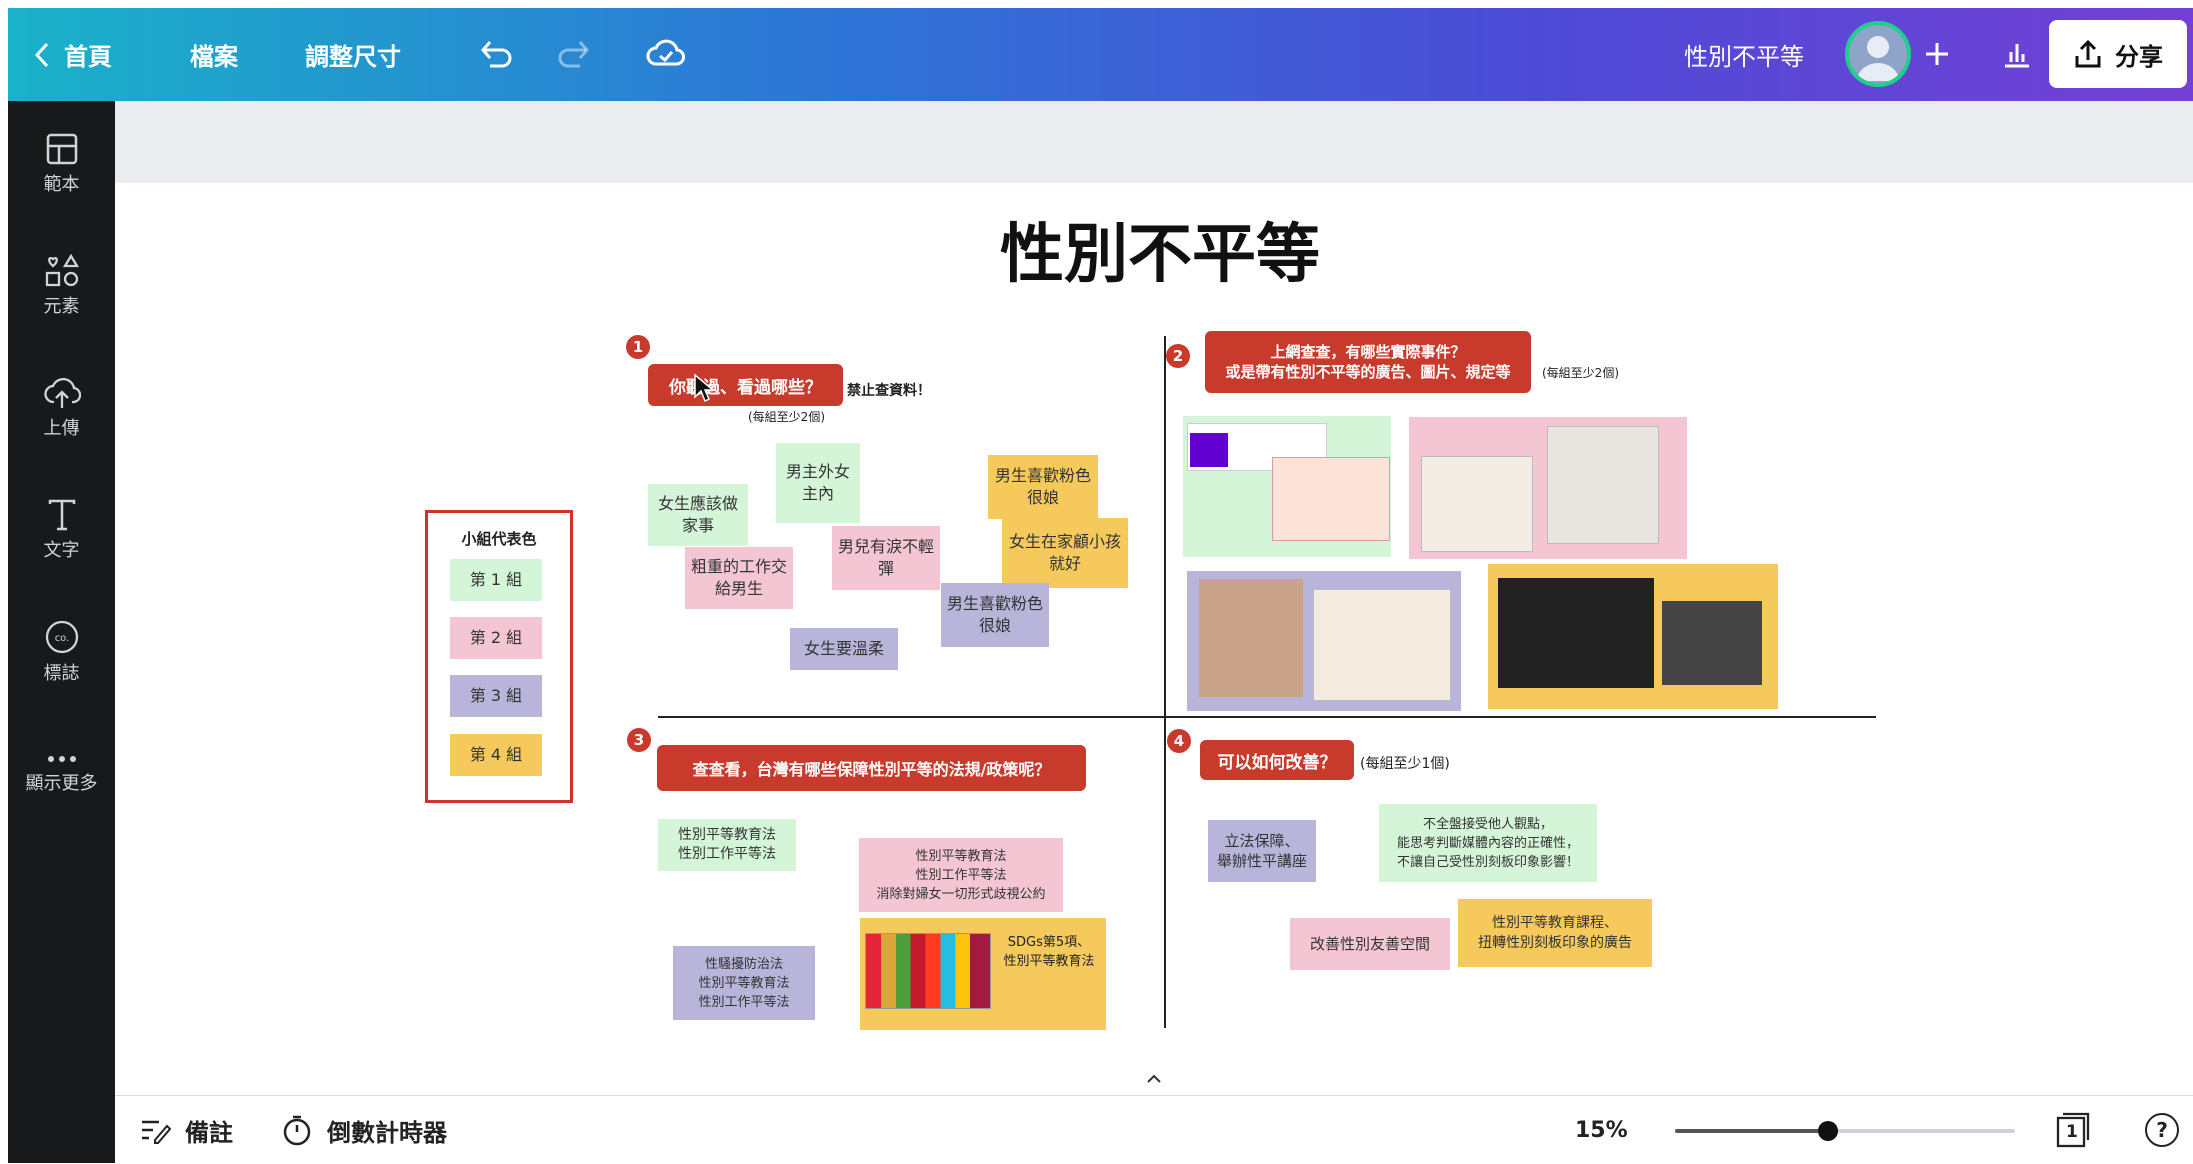 The image size is (2193, 1164). Describe the element at coordinates (61, 783) in the screenshot. I see `sidebar-item-label: 顯示更多` at that location.